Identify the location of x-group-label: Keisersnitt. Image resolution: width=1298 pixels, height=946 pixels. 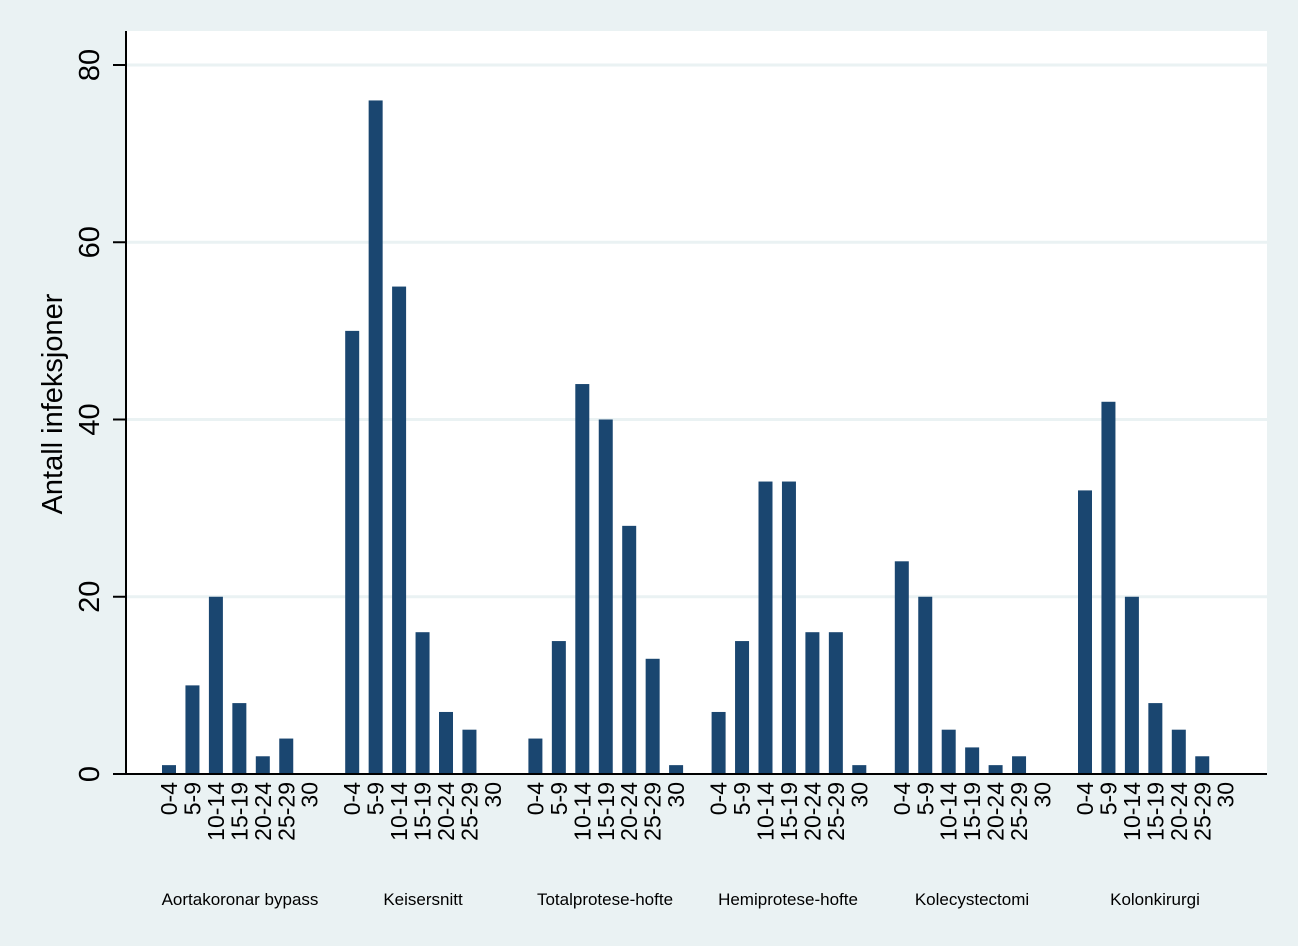
(423, 899).